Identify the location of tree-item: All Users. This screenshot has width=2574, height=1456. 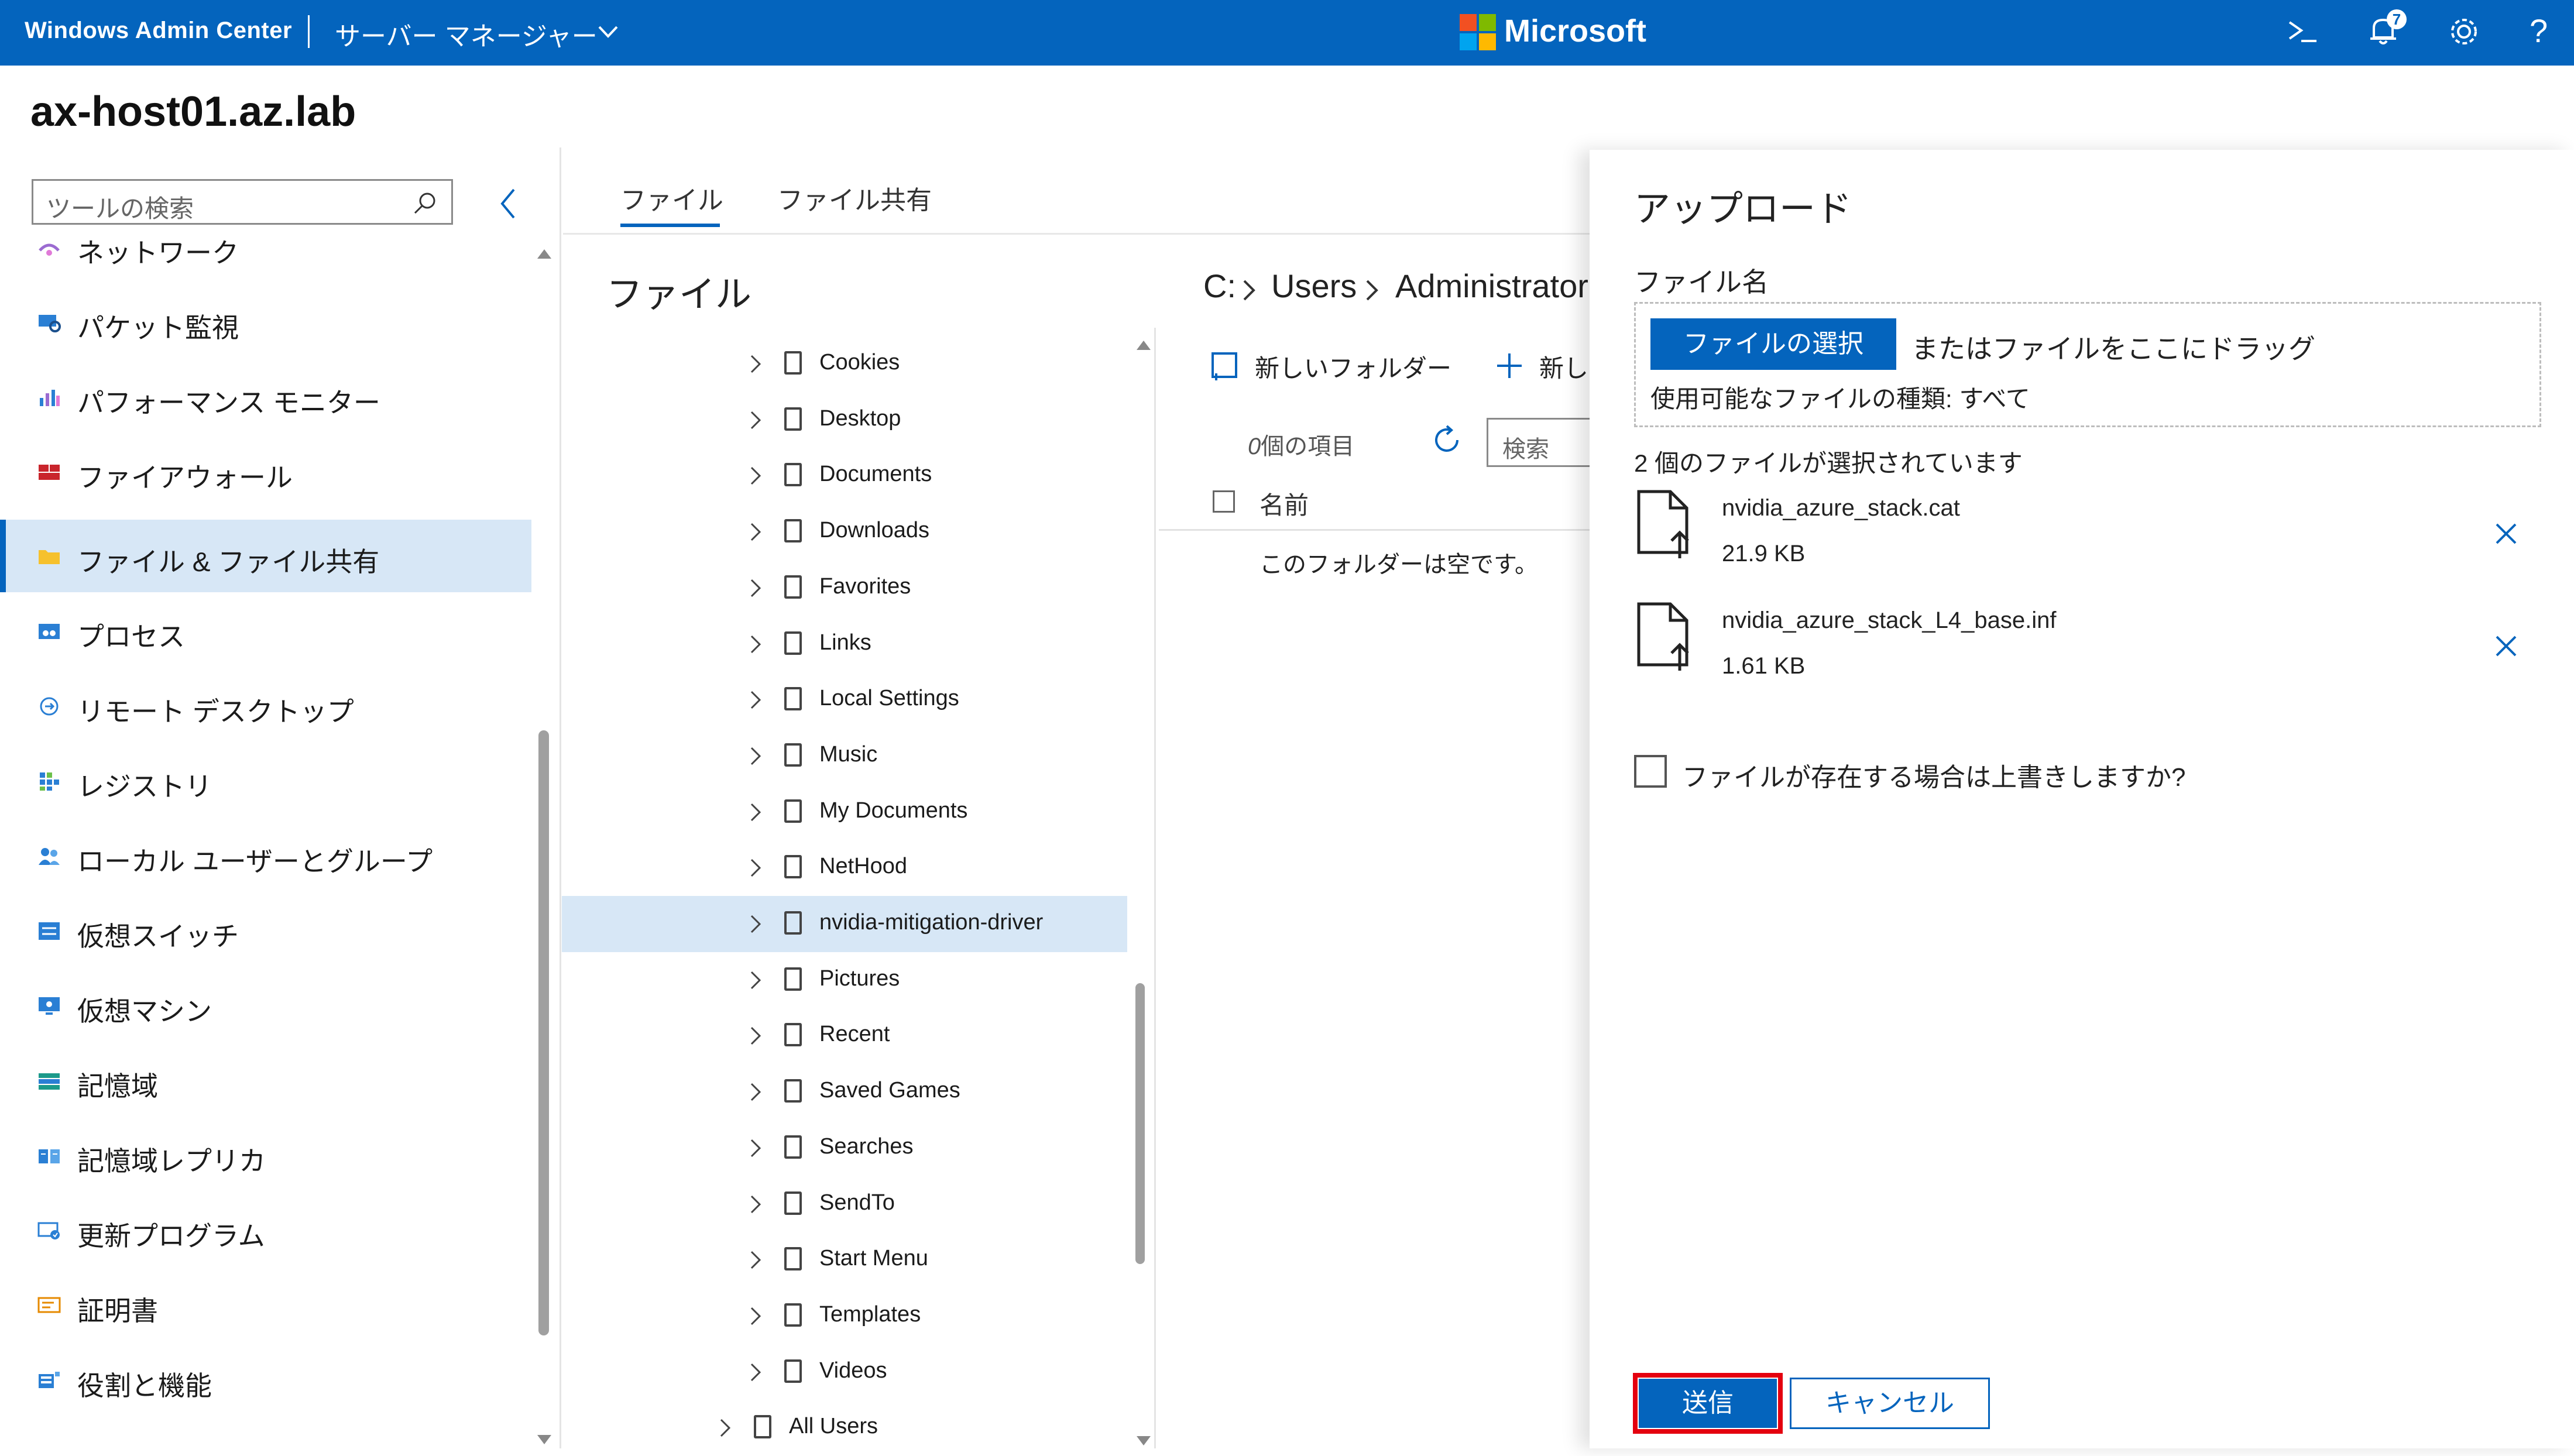
(844, 1428).